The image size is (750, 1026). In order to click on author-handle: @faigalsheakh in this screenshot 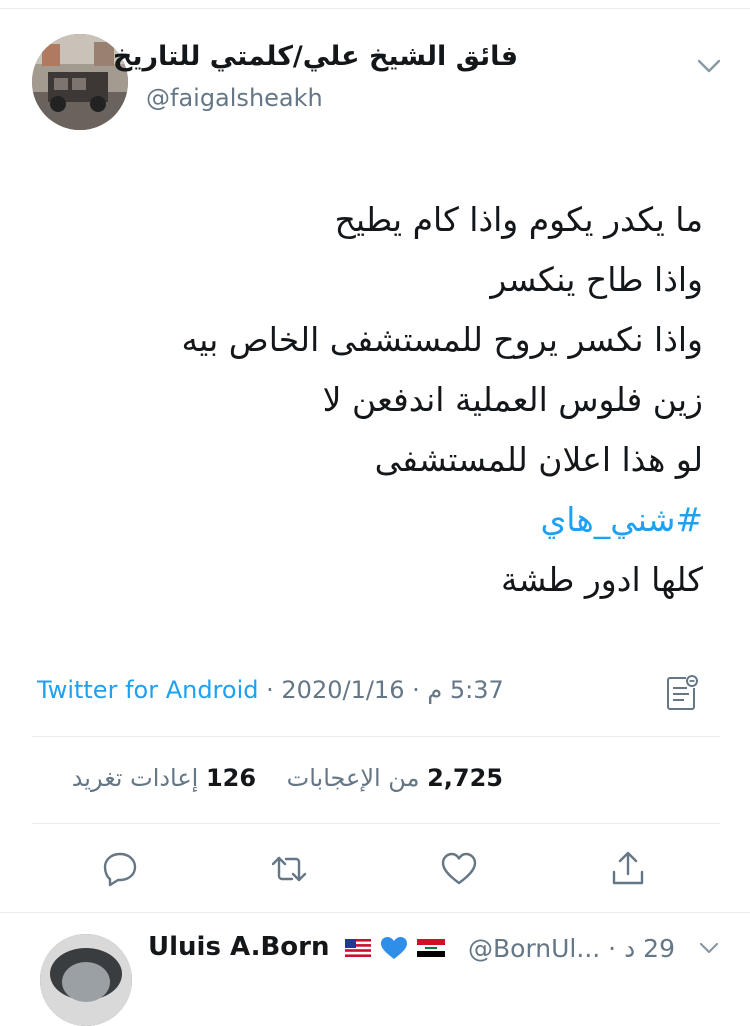, I will do `click(234, 98)`.